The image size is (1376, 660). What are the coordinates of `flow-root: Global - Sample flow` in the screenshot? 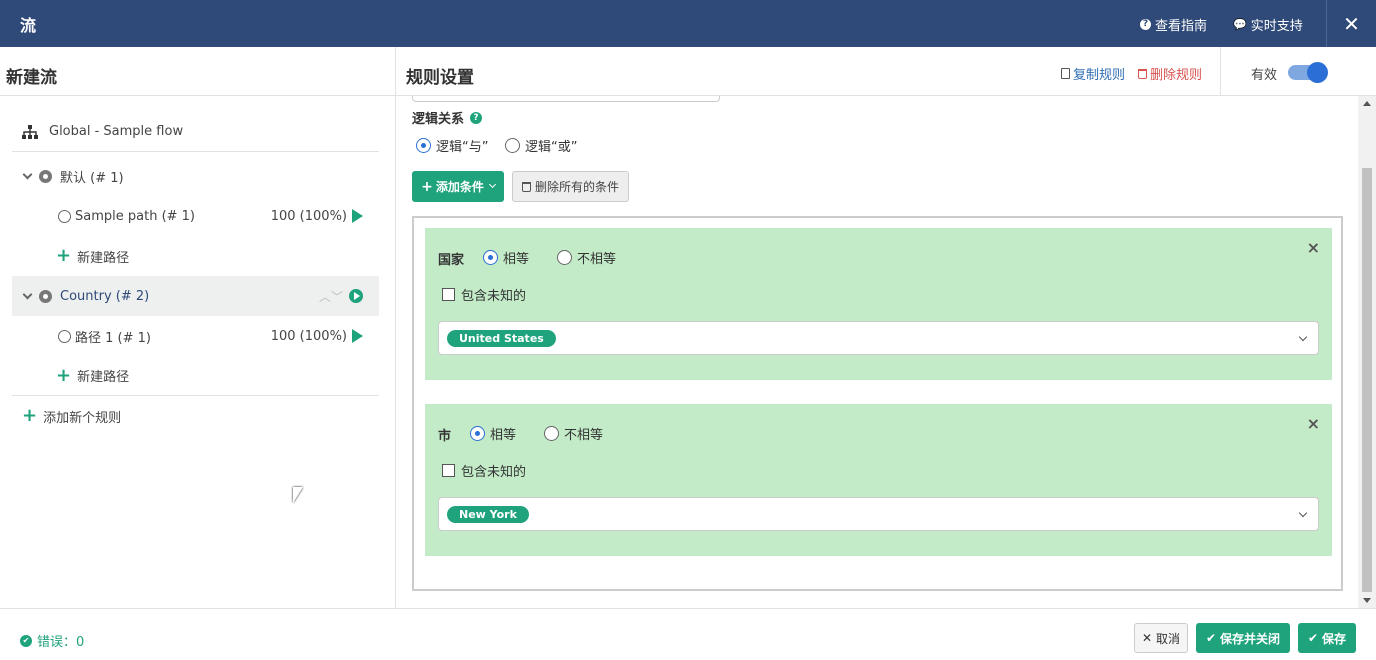 It's located at (195, 132).